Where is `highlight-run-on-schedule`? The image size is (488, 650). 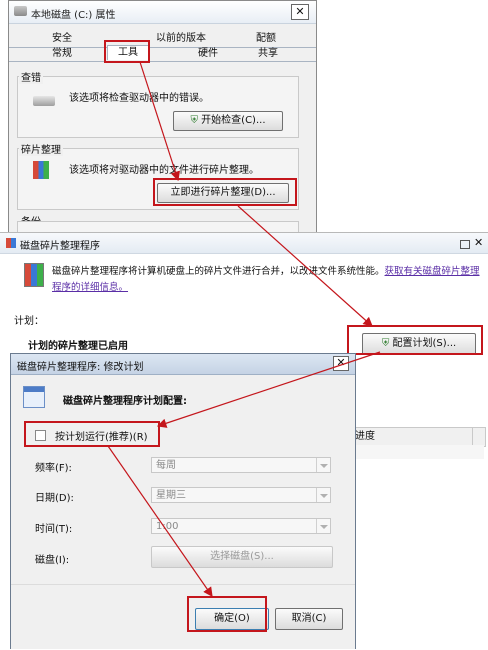 highlight-run-on-schedule is located at coordinates (92, 434).